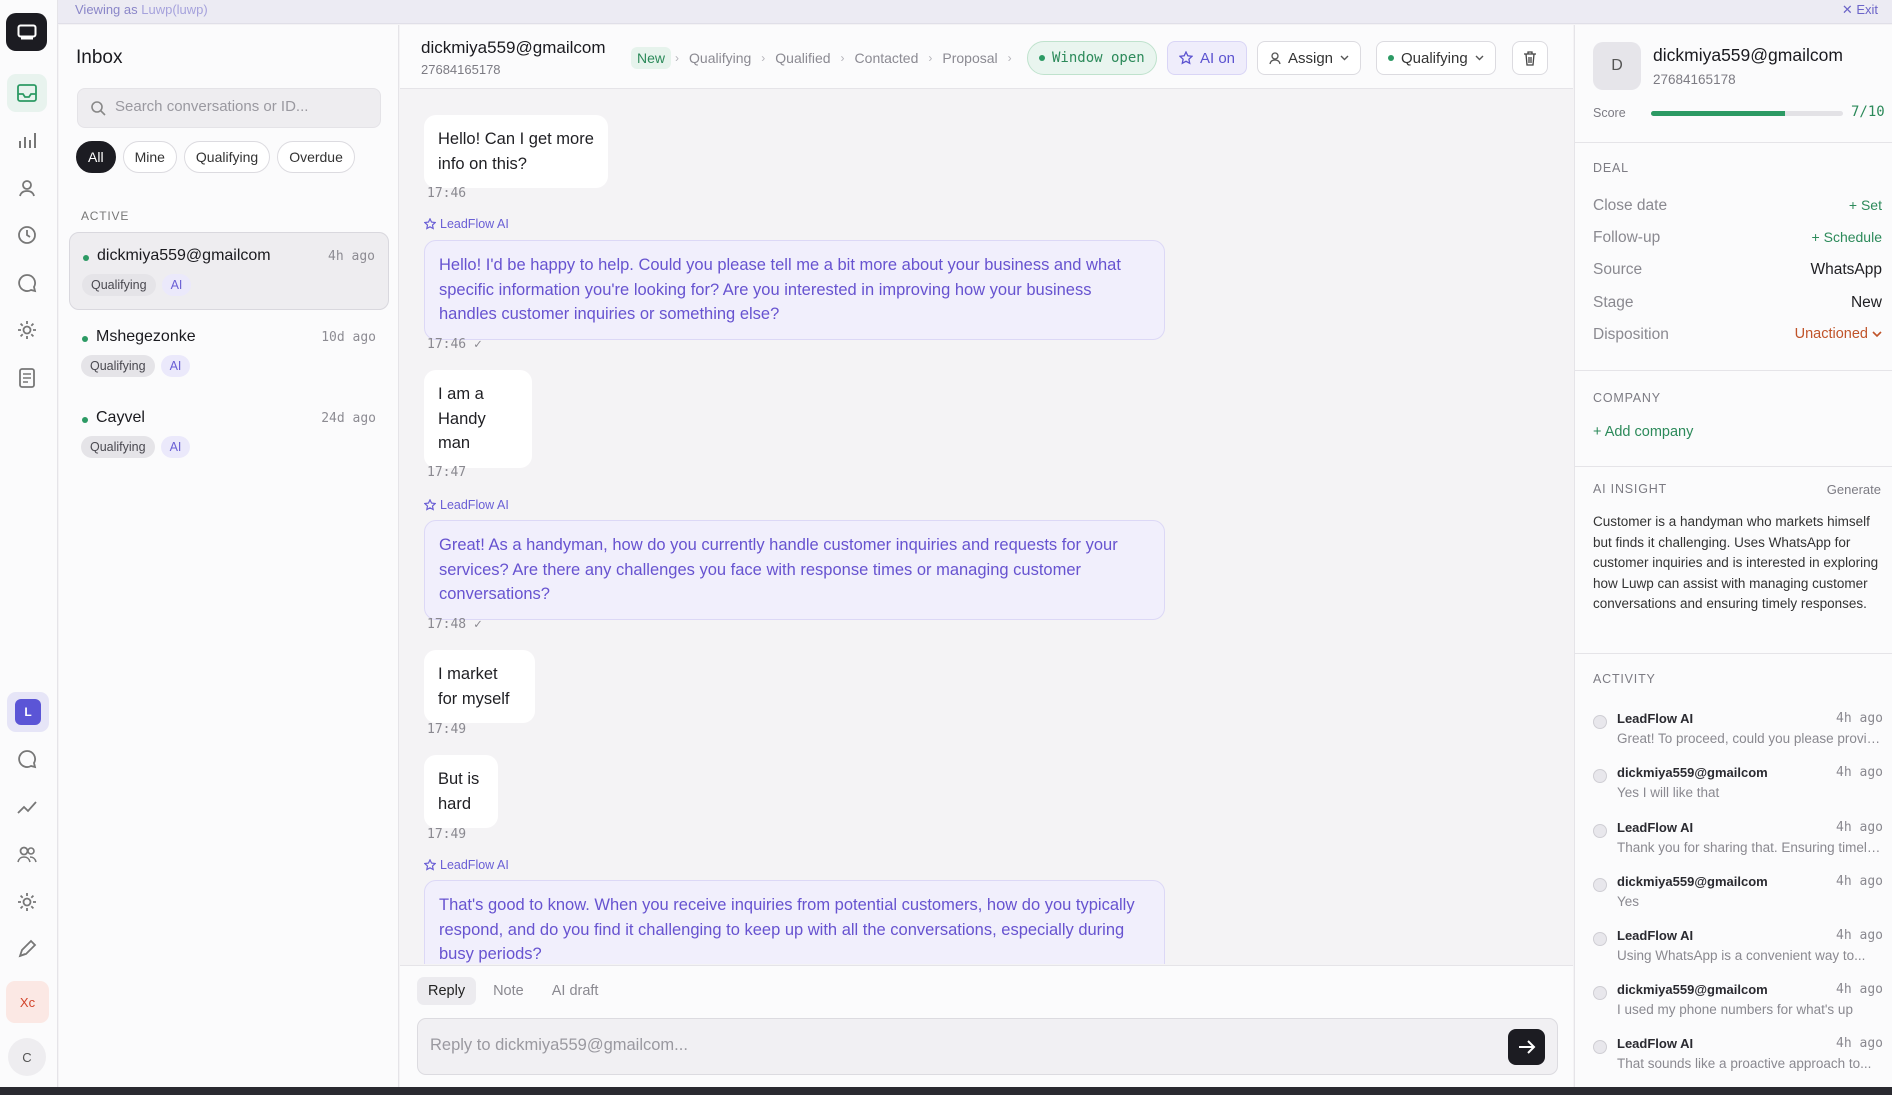  Describe the element at coordinates (96, 157) in the screenshot. I see `filter-all: All` at that location.